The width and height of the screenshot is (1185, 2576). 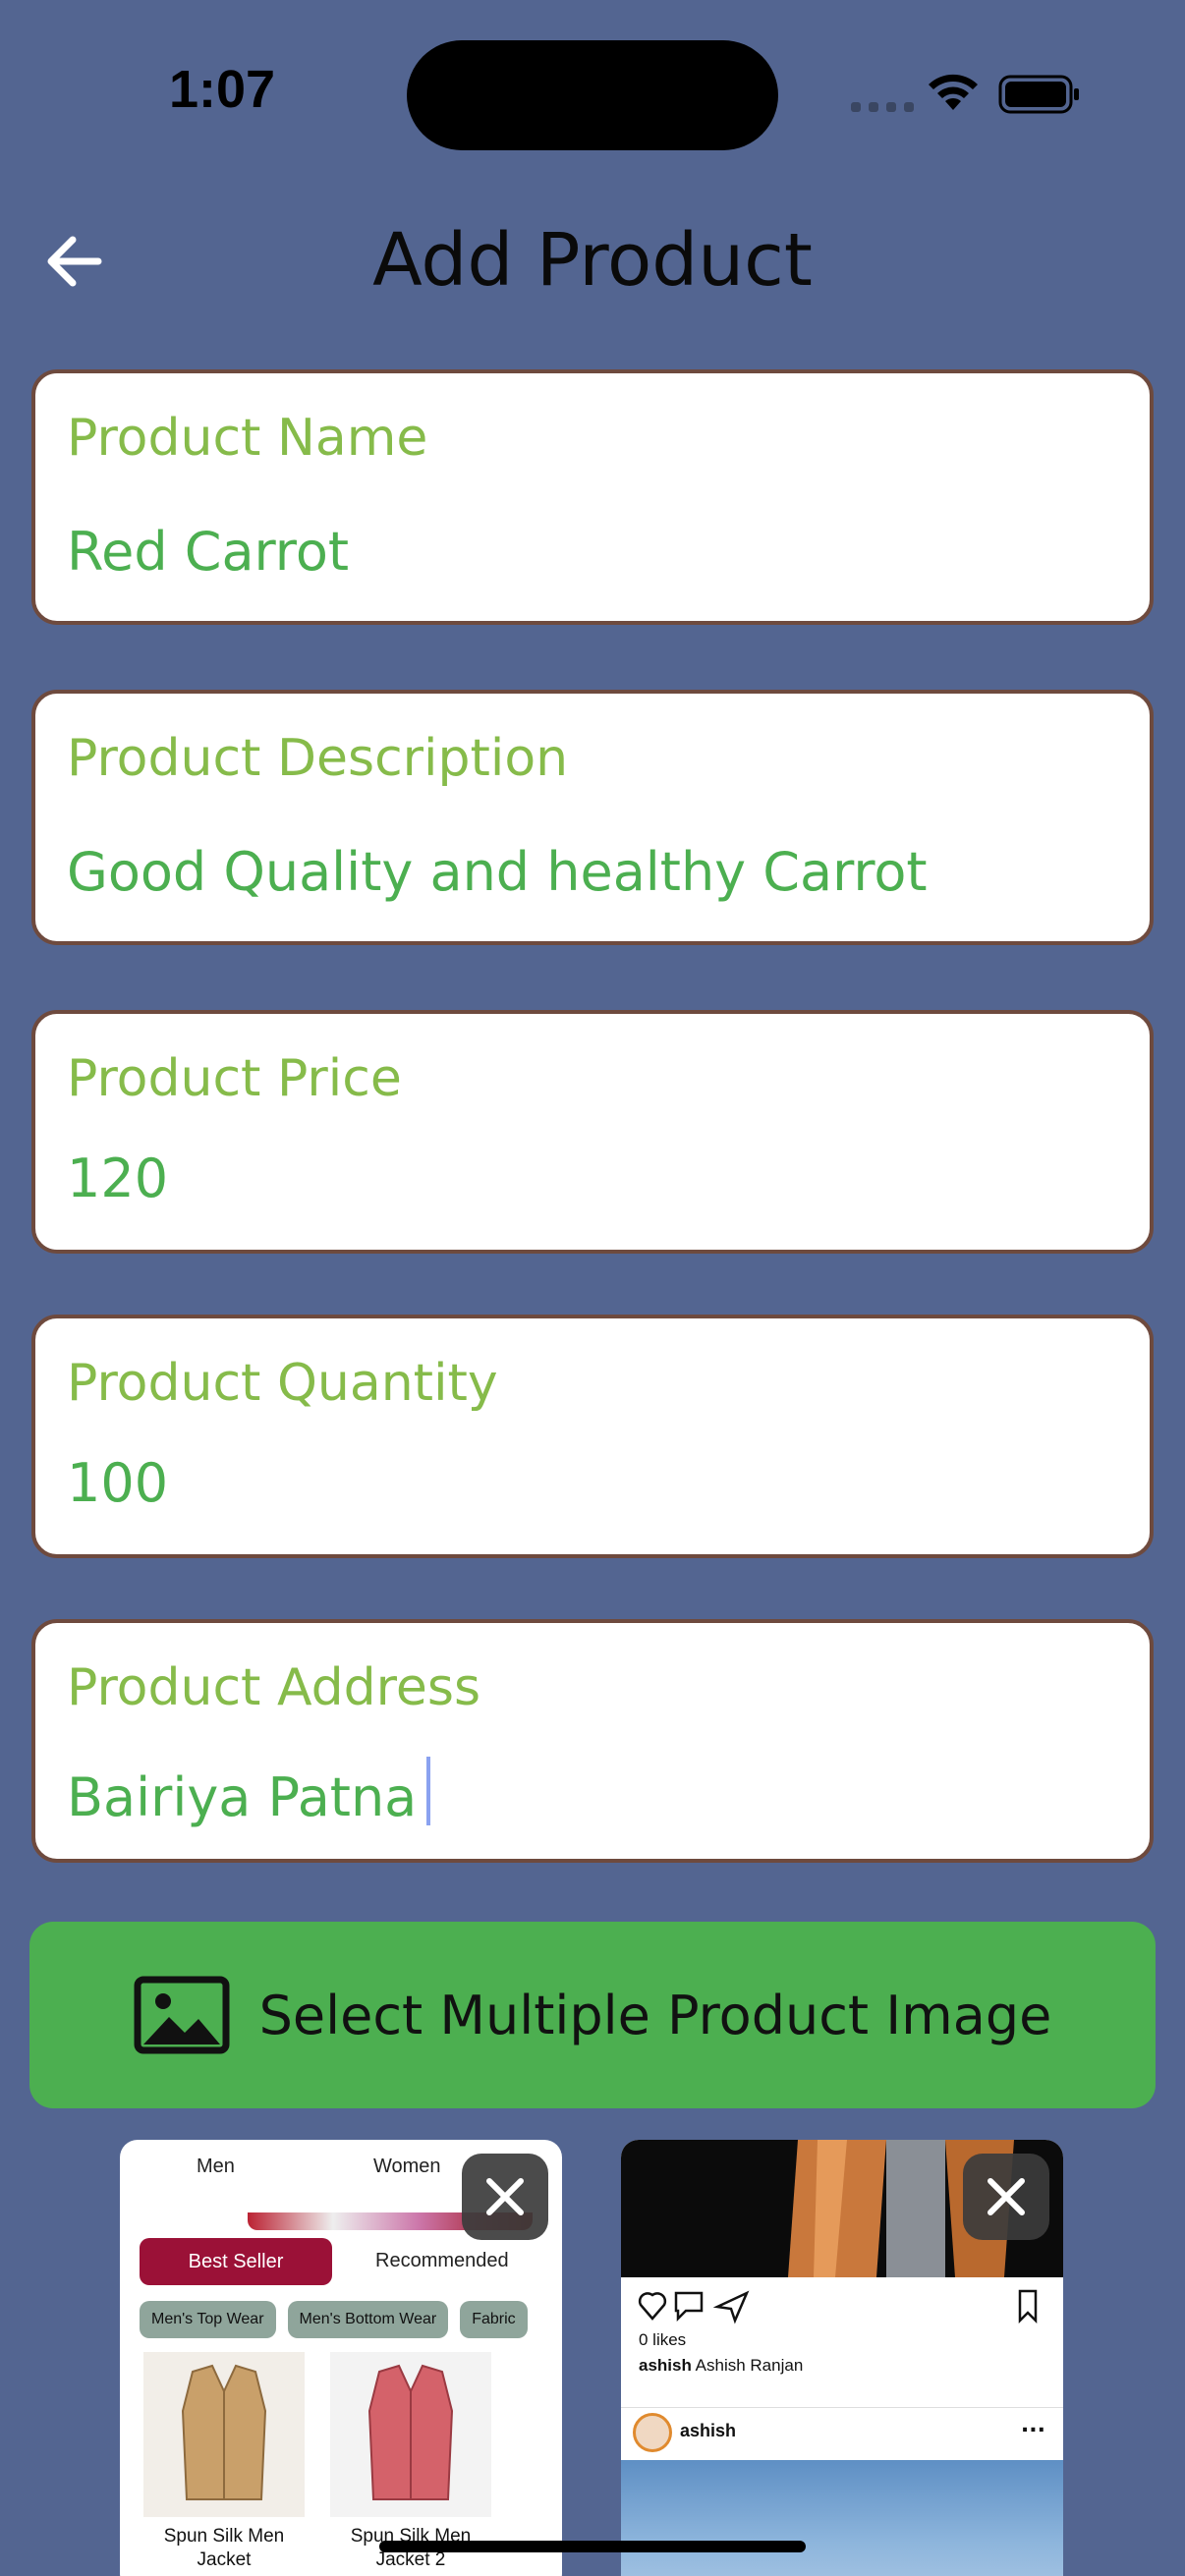 I want to click on text-cursor, so click(x=429, y=1791).